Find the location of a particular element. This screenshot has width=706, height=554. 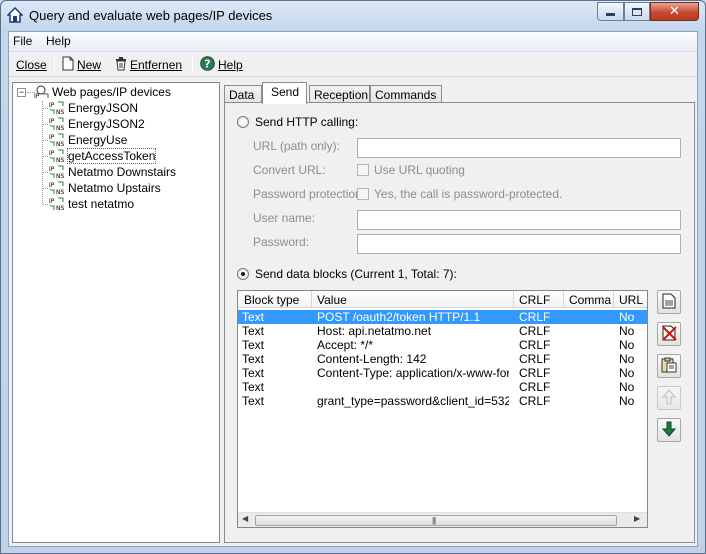

tree-item: IP NS Netatmo Upstairs is located at coordinates (105, 188).